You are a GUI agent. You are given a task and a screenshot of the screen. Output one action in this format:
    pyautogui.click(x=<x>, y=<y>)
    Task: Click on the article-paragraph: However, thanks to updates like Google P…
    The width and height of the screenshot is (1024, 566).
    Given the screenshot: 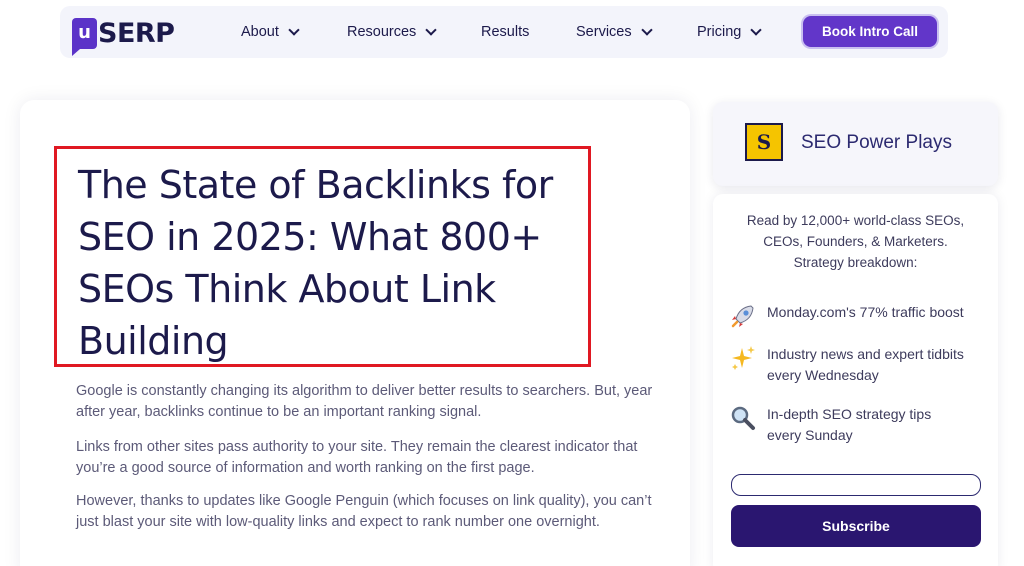 What is the action you would take?
    pyautogui.click(x=364, y=511)
    